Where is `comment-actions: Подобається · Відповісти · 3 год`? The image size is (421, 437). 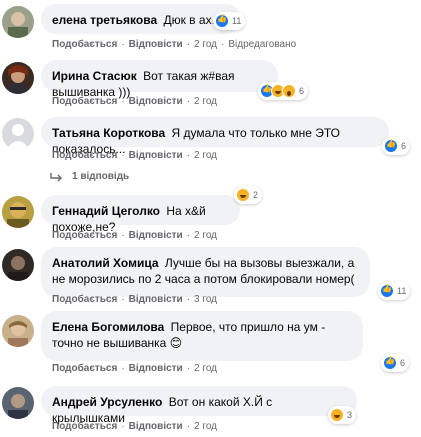
comment-actions: Подобається · Відповісти · 3 год is located at coordinates (134, 299).